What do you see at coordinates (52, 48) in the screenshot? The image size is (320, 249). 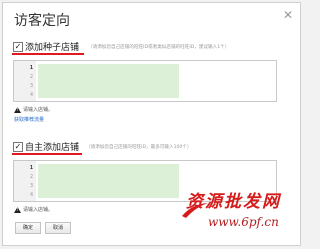 I see `seed-shop-title: 添加种子店铺` at bounding box center [52, 48].